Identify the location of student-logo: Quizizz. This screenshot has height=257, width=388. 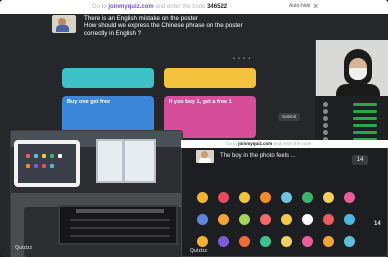
(199, 251).